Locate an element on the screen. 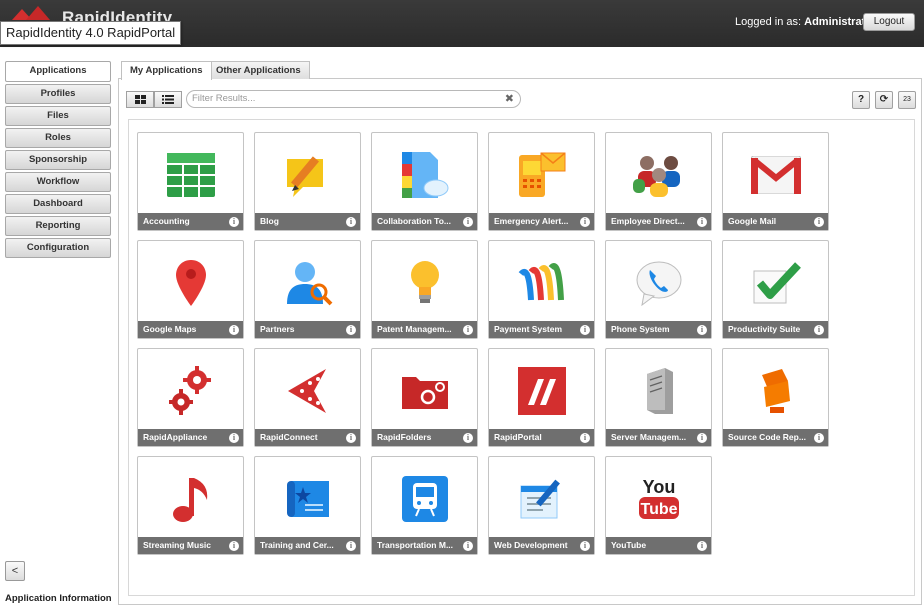 This screenshot has height=606, width=924. app-tile-google-mail: Google Mail i is located at coordinates (775, 181).